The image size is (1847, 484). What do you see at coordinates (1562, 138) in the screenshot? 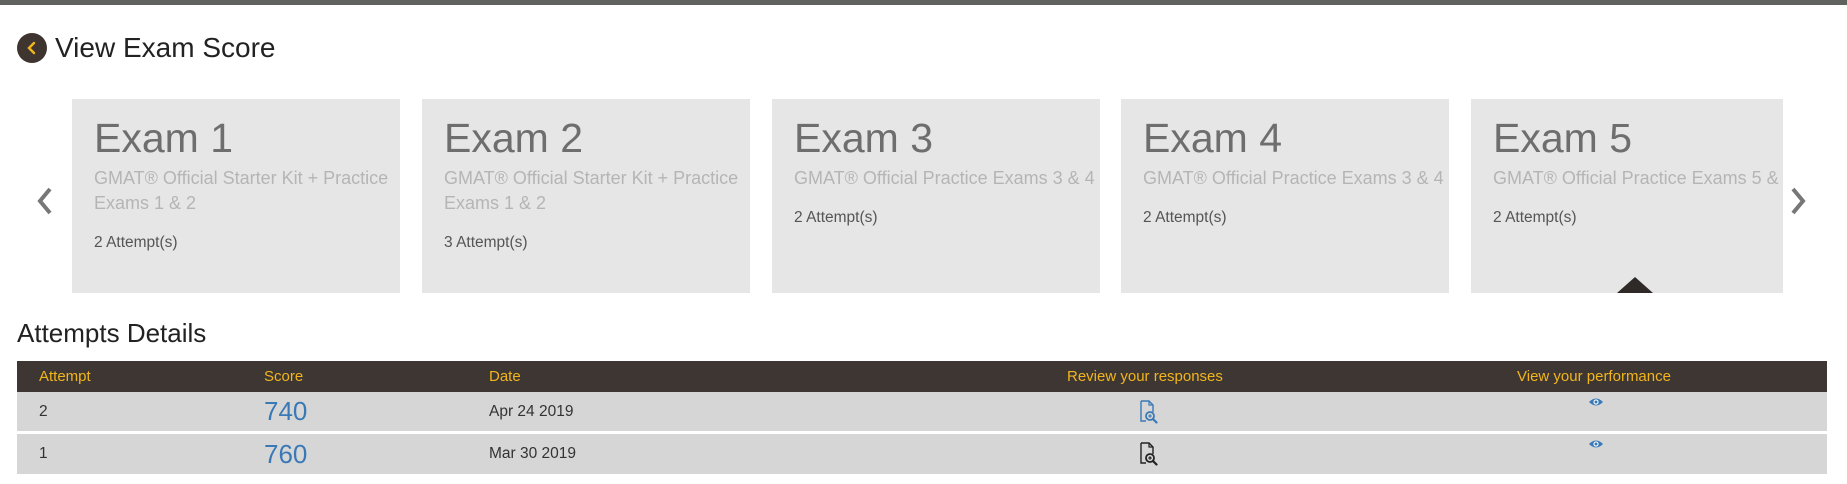
I see `exam-card-title: Exam 5` at bounding box center [1562, 138].